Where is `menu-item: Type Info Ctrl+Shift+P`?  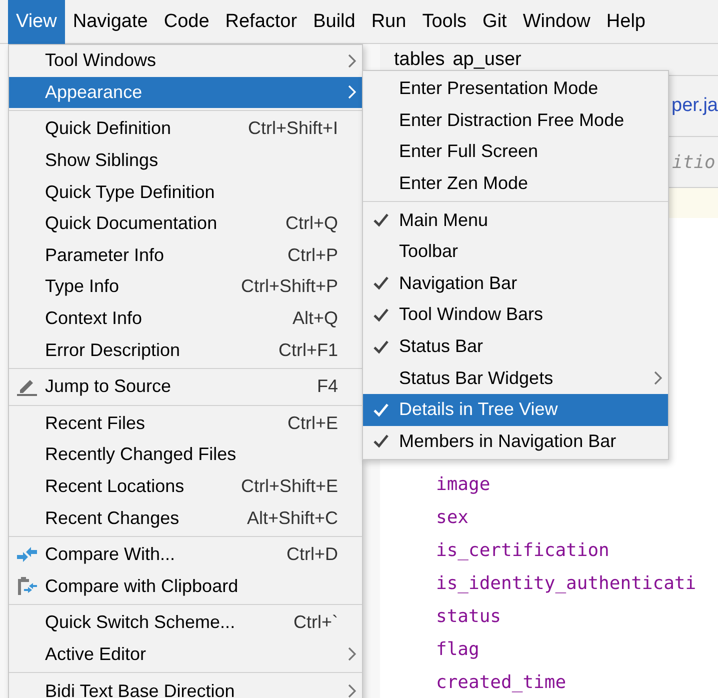 menu-item: Type Info Ctrl+Shift+P is located at coordinates (185, 287).